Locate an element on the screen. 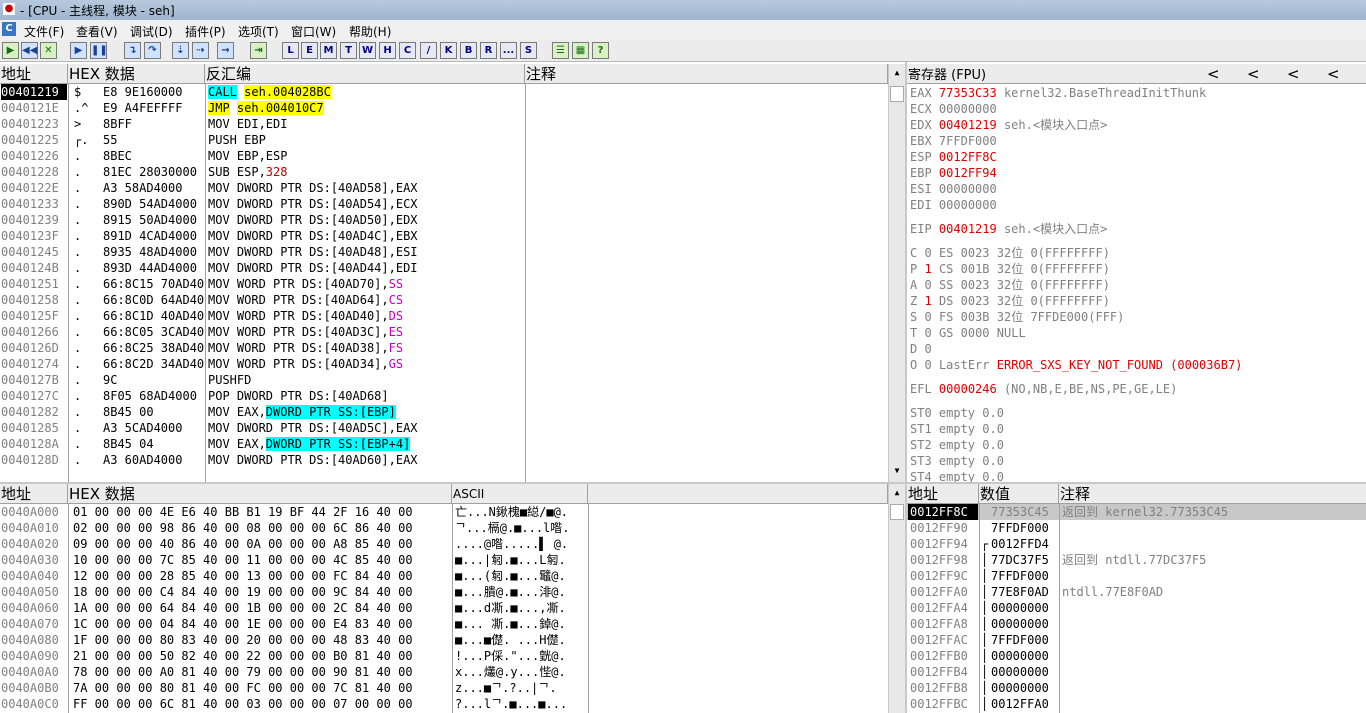 The width and height of the screenshot is (1366, 713). restart-icon: ◀◀ is located at coordinates (29, 50).